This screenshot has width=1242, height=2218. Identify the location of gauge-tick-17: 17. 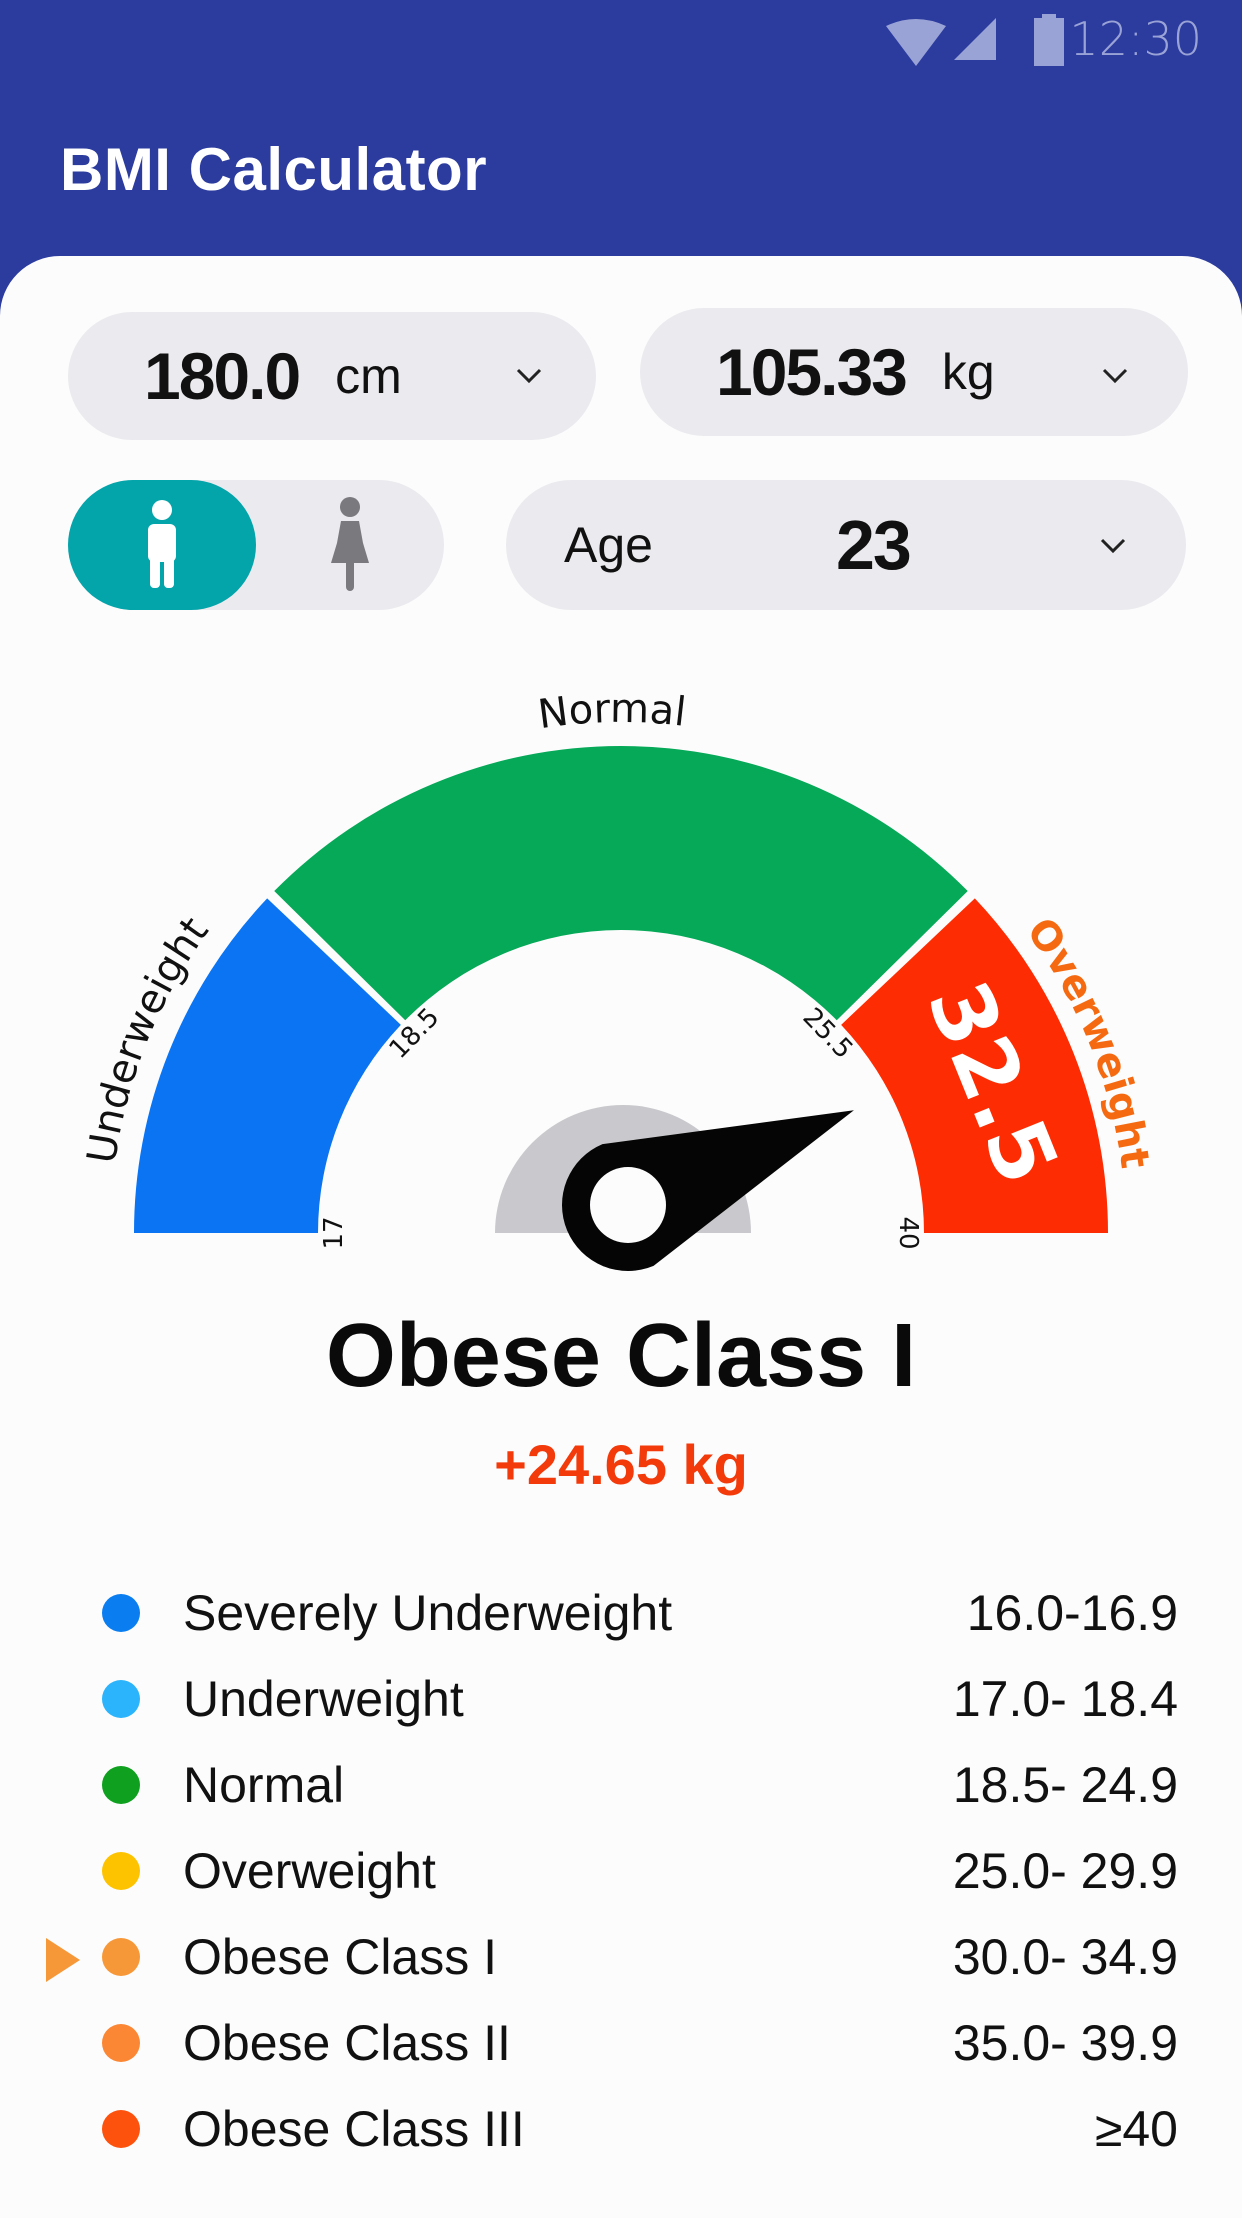
(334, 1232).